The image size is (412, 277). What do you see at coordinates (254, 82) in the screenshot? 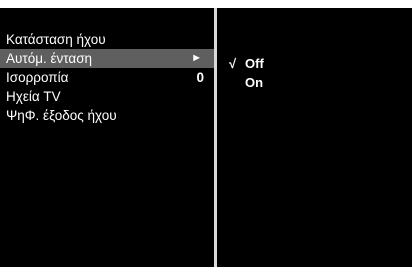
I see `option-label: On` at bounding box center [254, 82].